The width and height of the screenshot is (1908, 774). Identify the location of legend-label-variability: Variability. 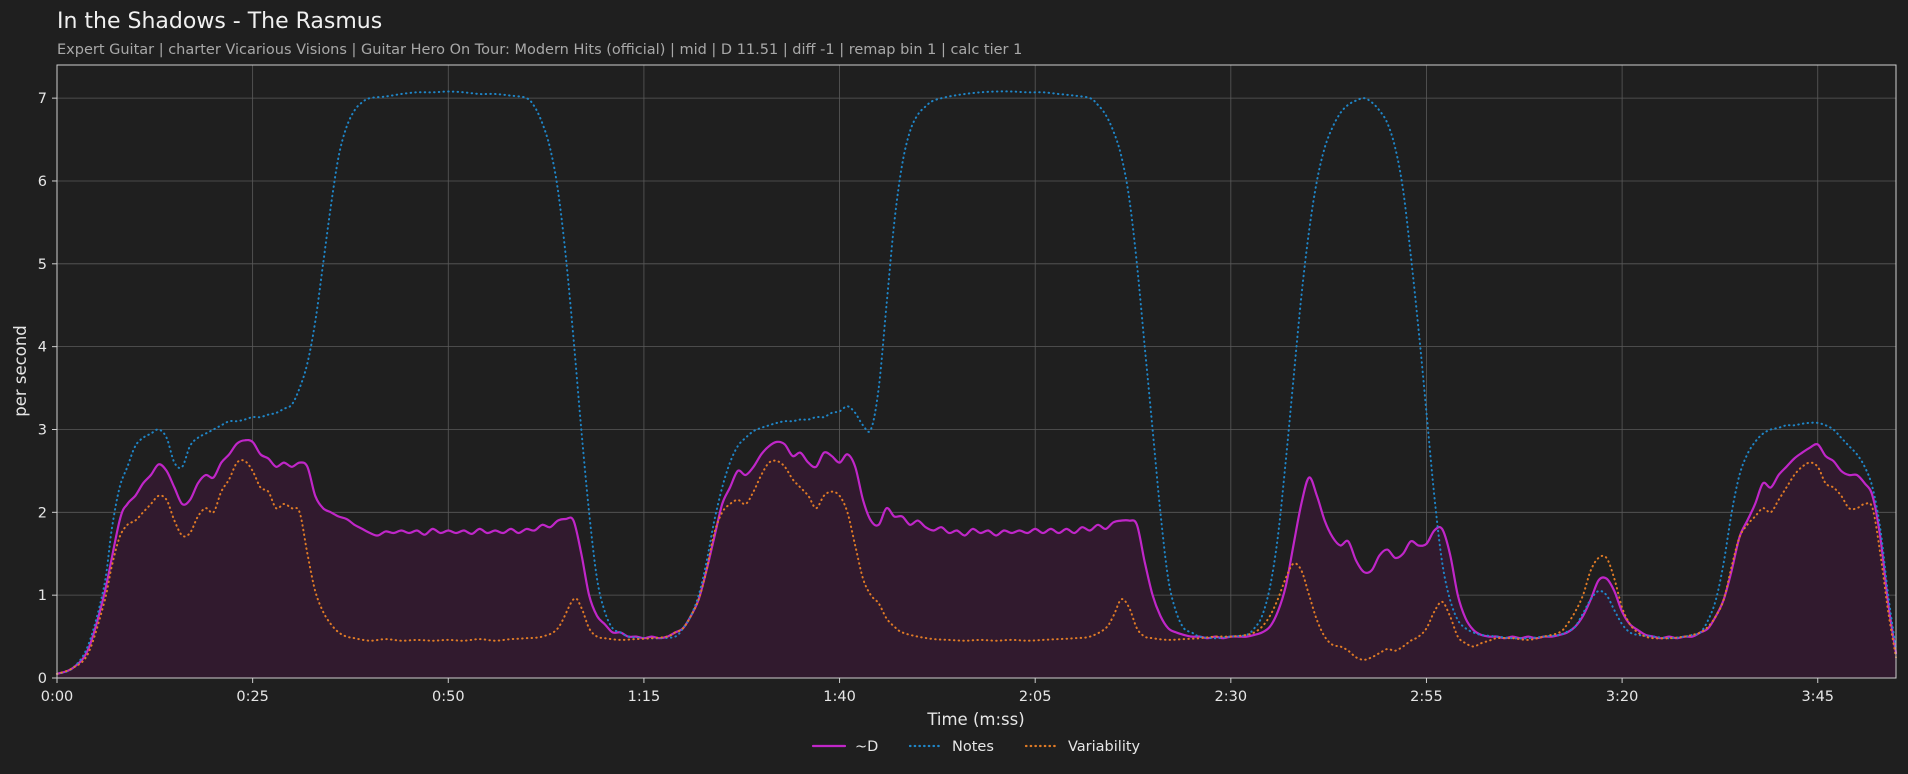
(1104, 747).